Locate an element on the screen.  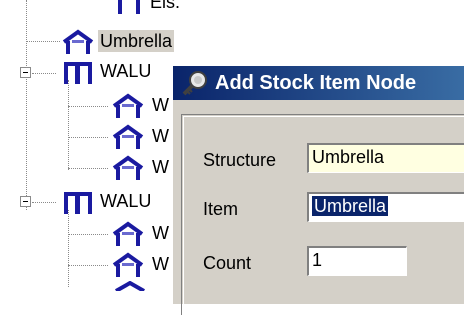
structure-label: Structure is located at coordinates (240, 160).